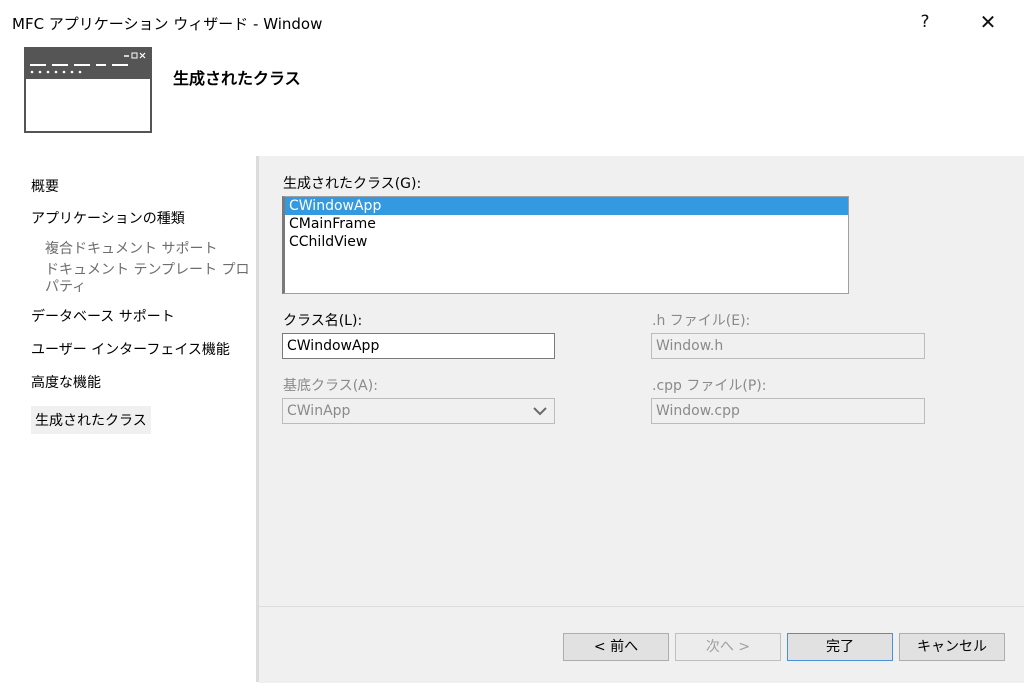 This screenshot has width=1024, height=683. I want to click on nav-item-application-type: アプリケーションの種類, so click(108, 218).